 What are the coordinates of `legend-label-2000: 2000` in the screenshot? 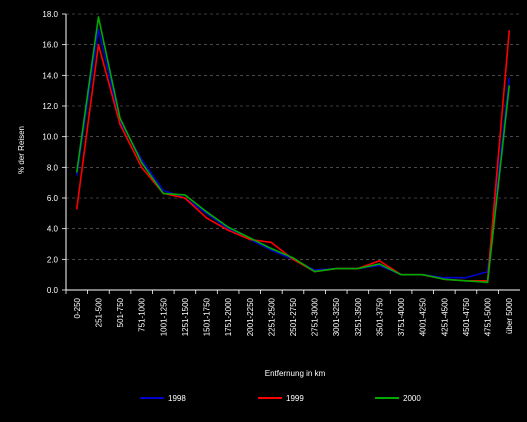 It's located at (412, 398).